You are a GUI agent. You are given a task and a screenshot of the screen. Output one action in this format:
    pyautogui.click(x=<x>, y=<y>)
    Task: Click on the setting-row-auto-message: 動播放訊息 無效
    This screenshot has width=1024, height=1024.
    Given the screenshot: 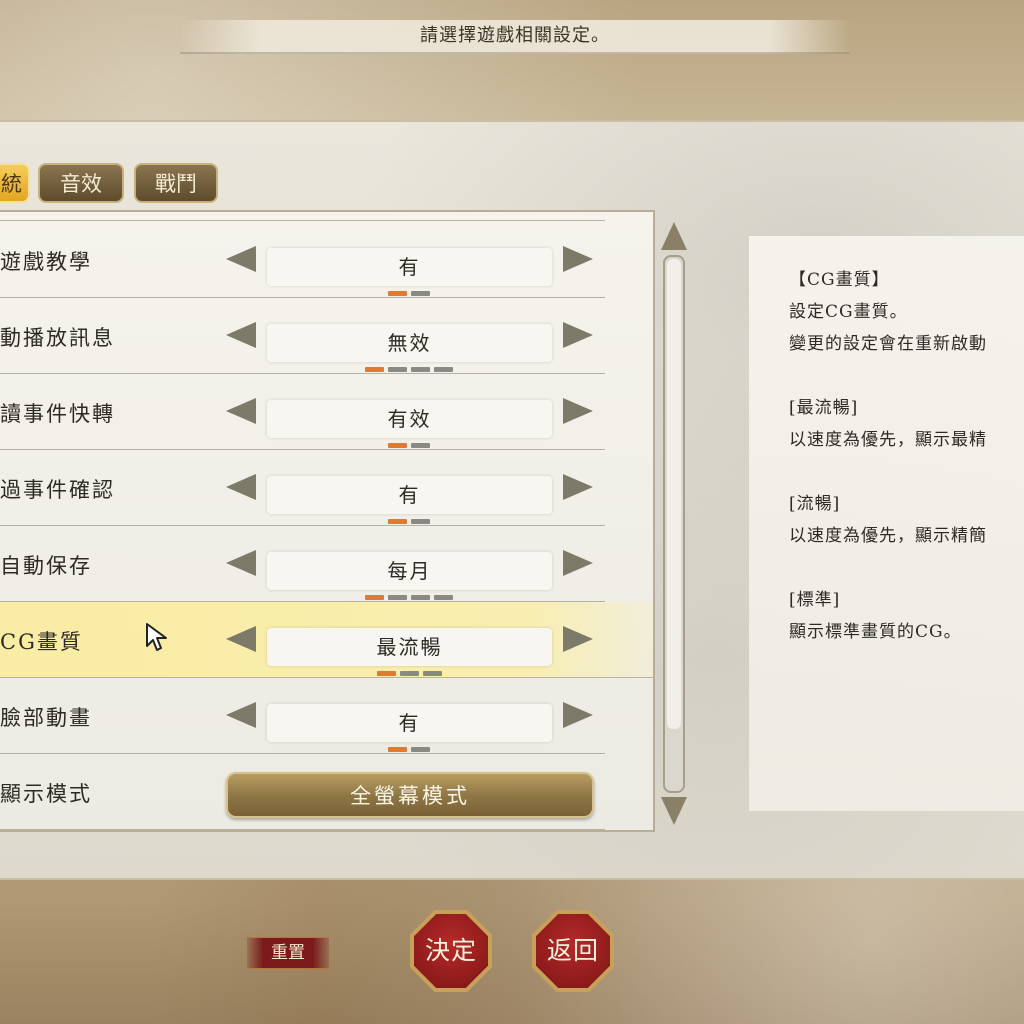 What is the action you would take?
    pyautogui.click(x=302, y=336)
    